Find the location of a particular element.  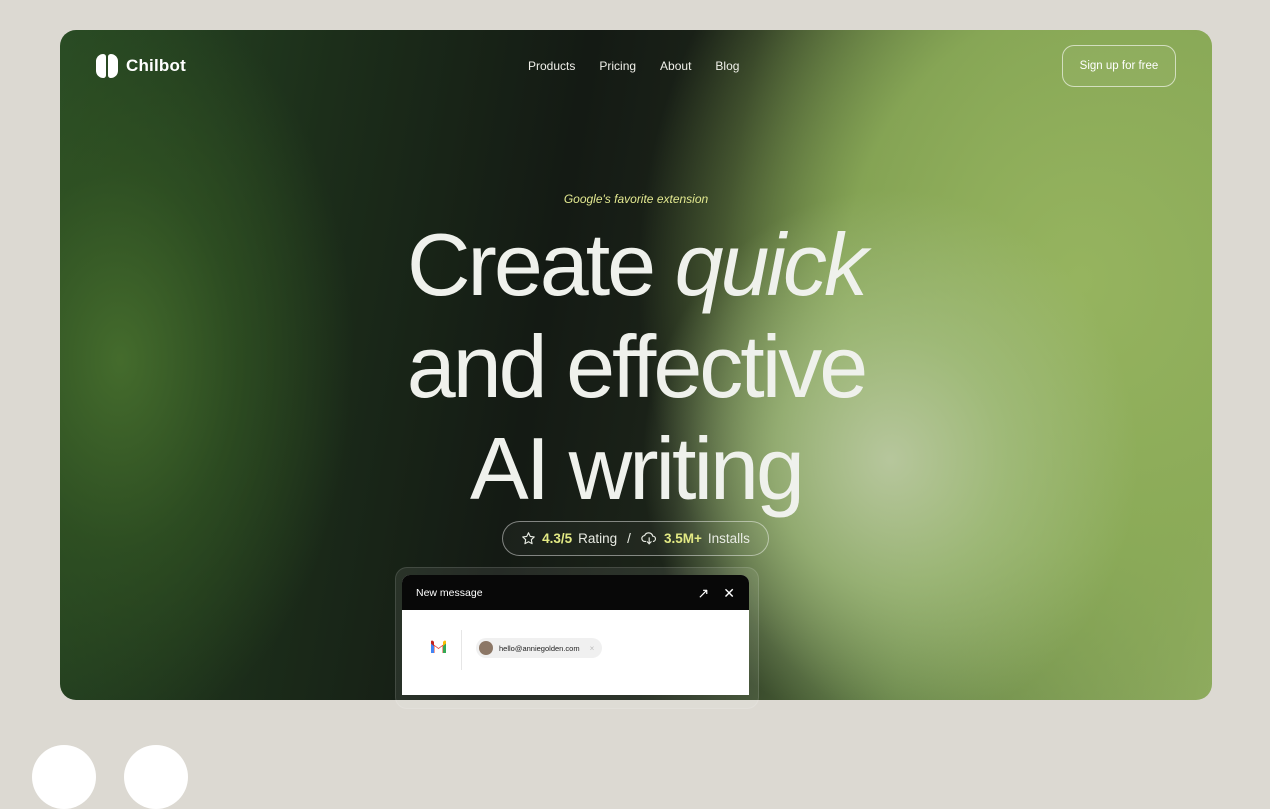

main-nav: Products Pricing About Blog is located at coordinates (633, 66).